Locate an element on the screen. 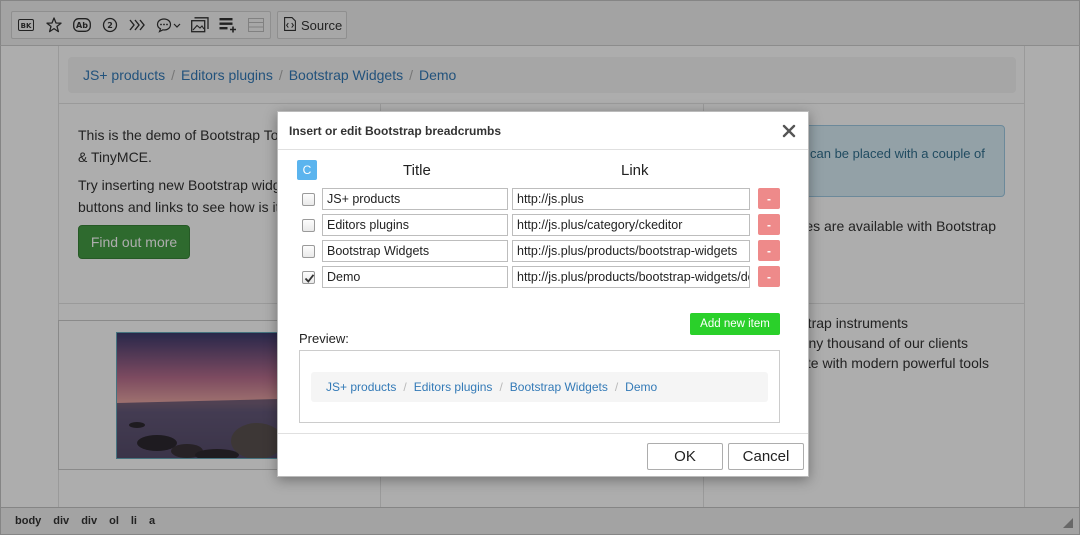 The height and width of the screenshot is (535, 1080). clear-c-button: C is located at coordinates (307, 170).